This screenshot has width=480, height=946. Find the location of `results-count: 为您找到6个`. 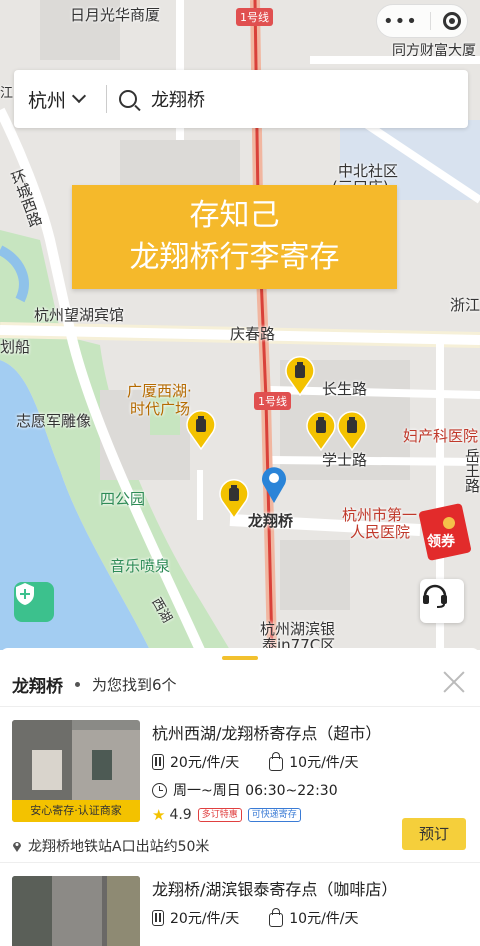

results-count: 为您找到6个 is located at coordinates (134, 684).